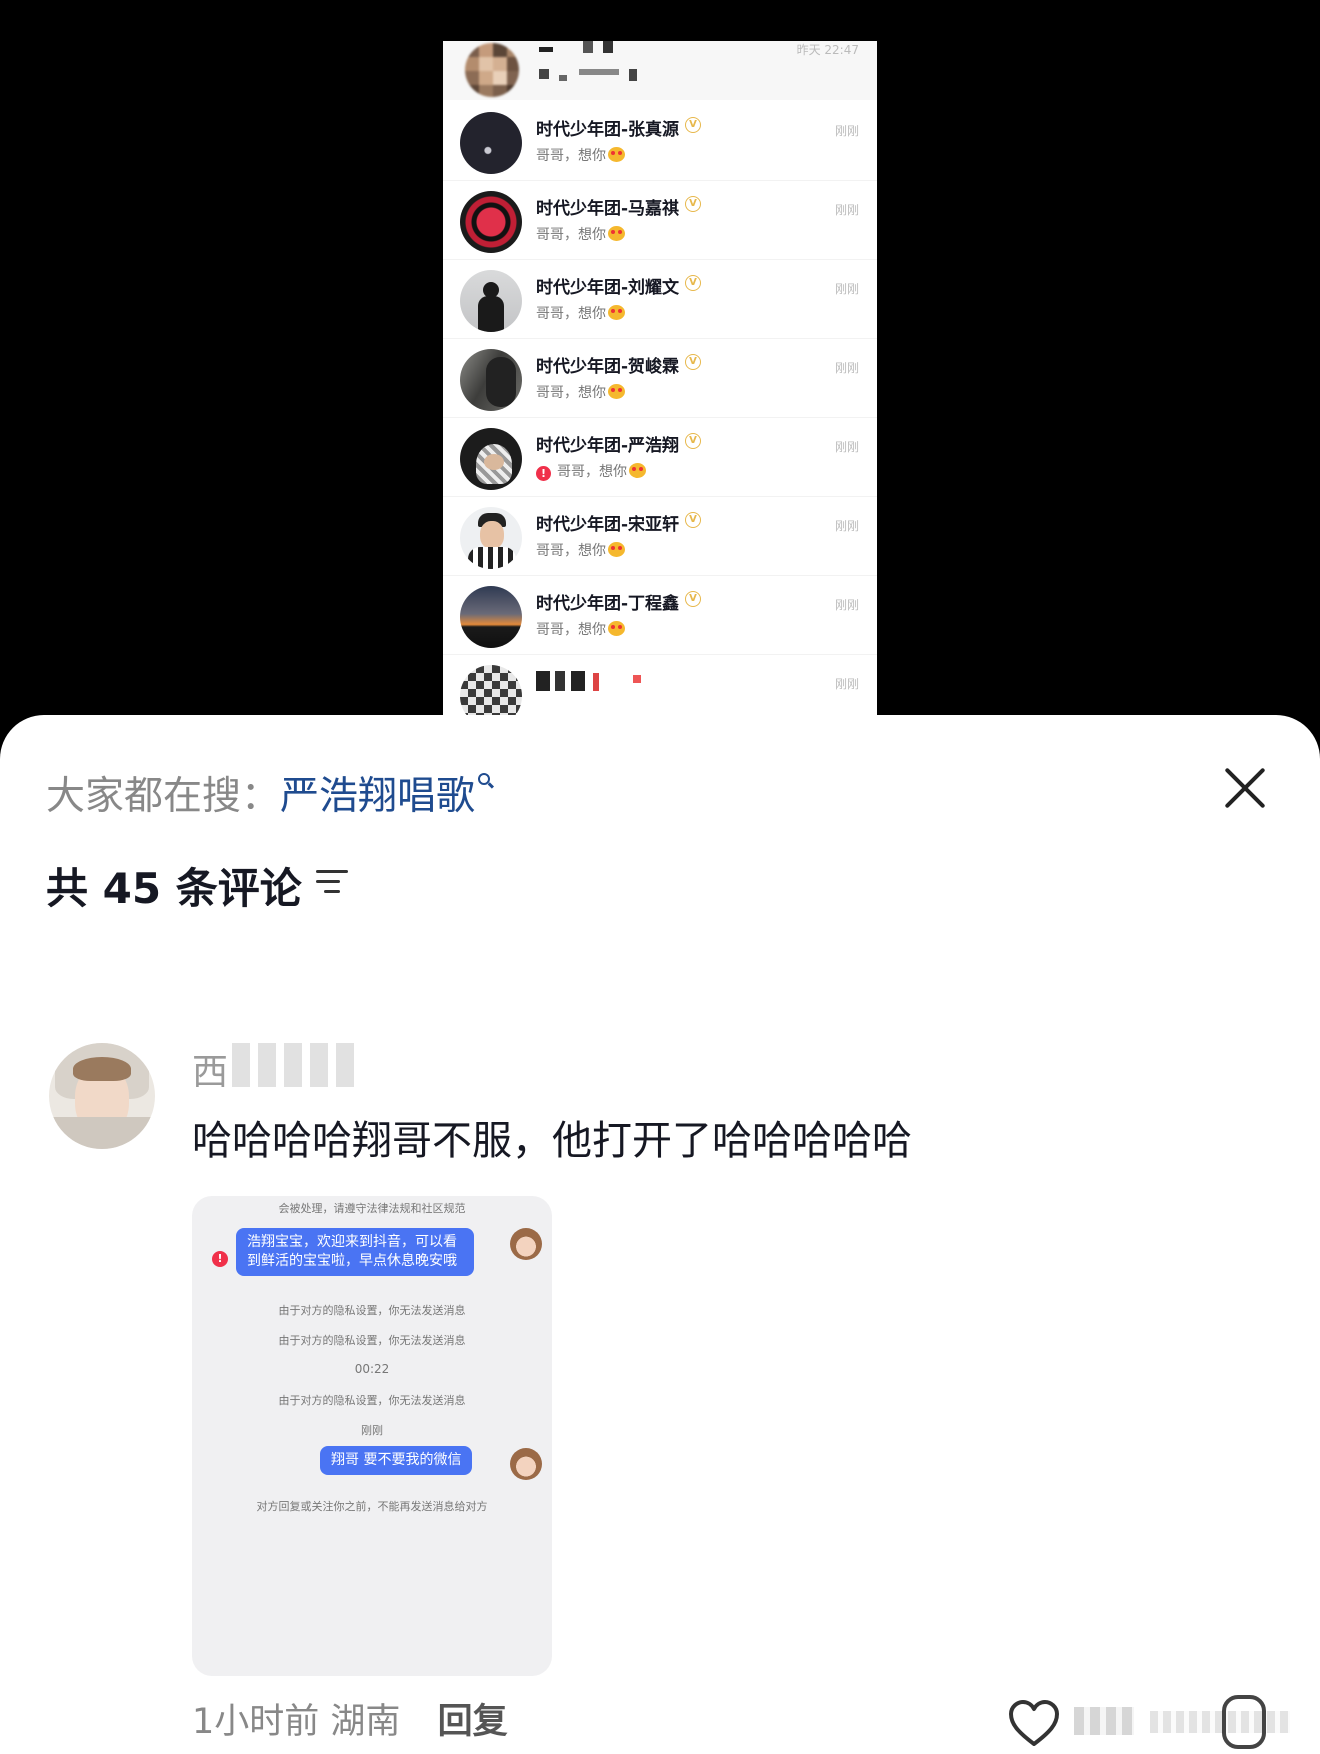 This screenshot has width=1320, height=1754. What do you see at coordinates (365, 1722) in the screenshot?
I see `comment-location: 湖南` at bounding box center [365, 1722].